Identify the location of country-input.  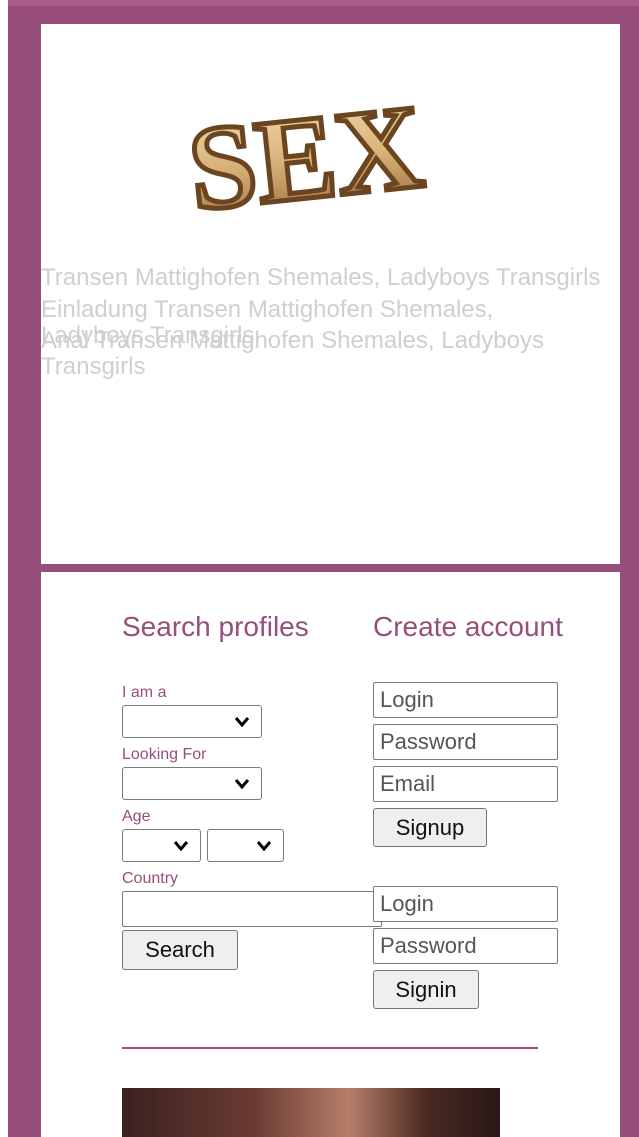
(252, 909).